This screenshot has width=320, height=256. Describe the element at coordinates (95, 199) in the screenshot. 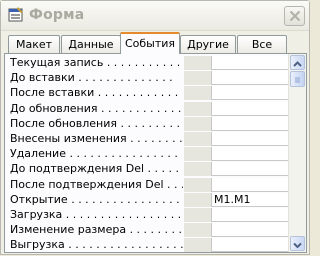

I see `property-label: Открытие . . . . . . . . . . . . . . . .` at that location.